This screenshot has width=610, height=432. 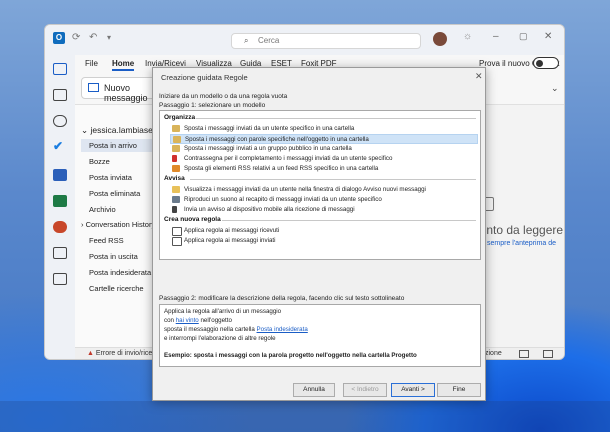 I want to click on word-icon, so click(x=60, y=175).